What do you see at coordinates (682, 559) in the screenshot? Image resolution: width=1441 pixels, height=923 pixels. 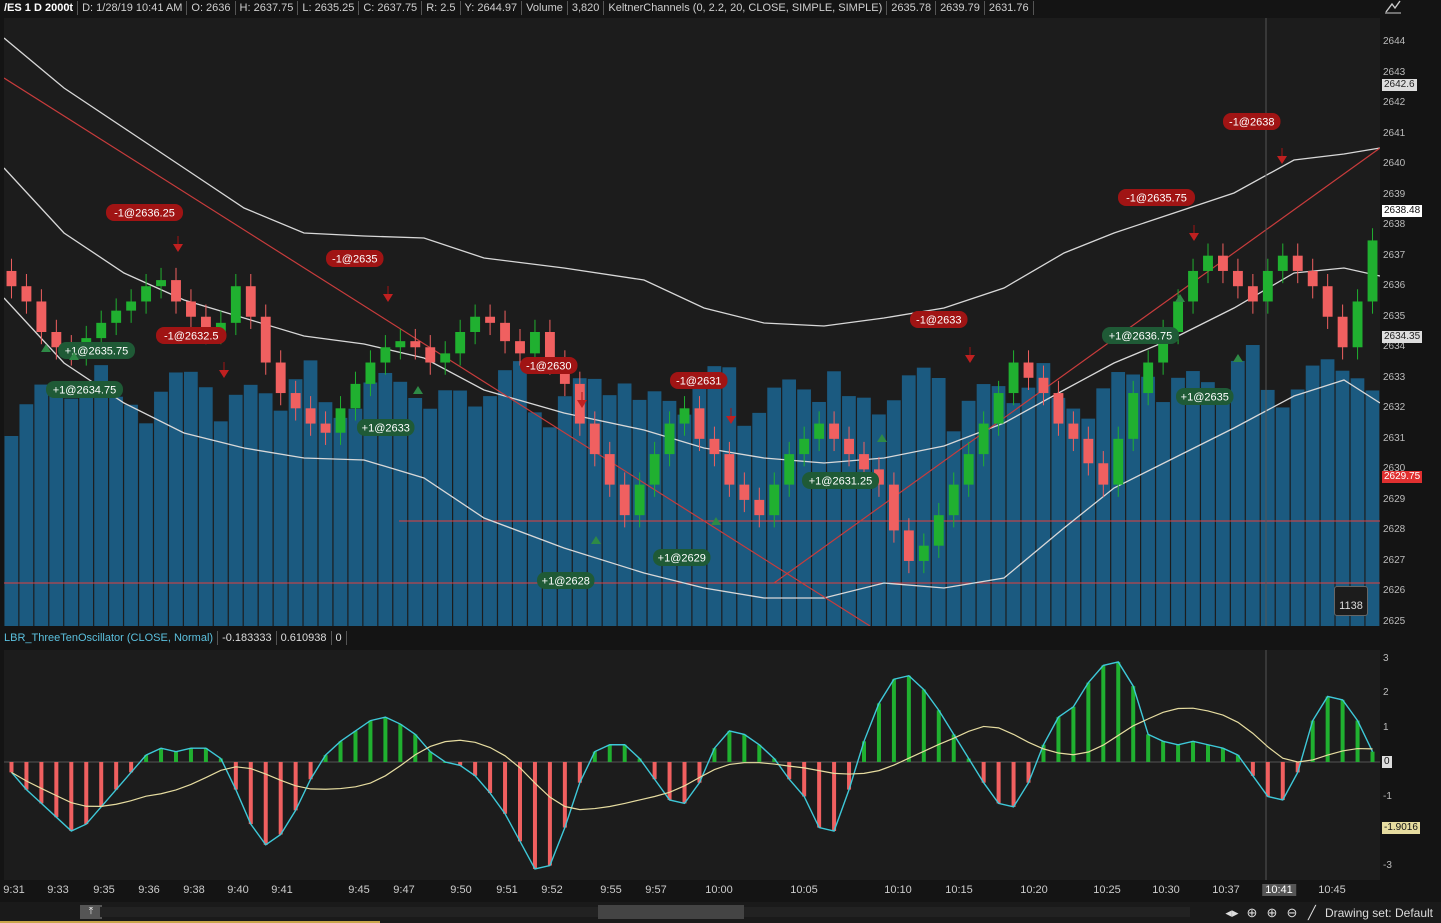 I see `trade-fill-label: +1@2629` at bounding box center [682, 559].